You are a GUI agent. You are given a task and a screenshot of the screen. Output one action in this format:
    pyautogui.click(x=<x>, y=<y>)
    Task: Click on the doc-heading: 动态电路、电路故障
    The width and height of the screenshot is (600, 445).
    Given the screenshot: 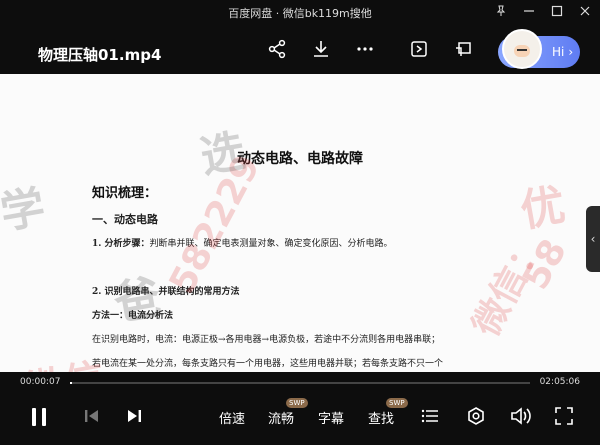 What is the action you would take?
    pyautogui.click(x=300, y=159)
    